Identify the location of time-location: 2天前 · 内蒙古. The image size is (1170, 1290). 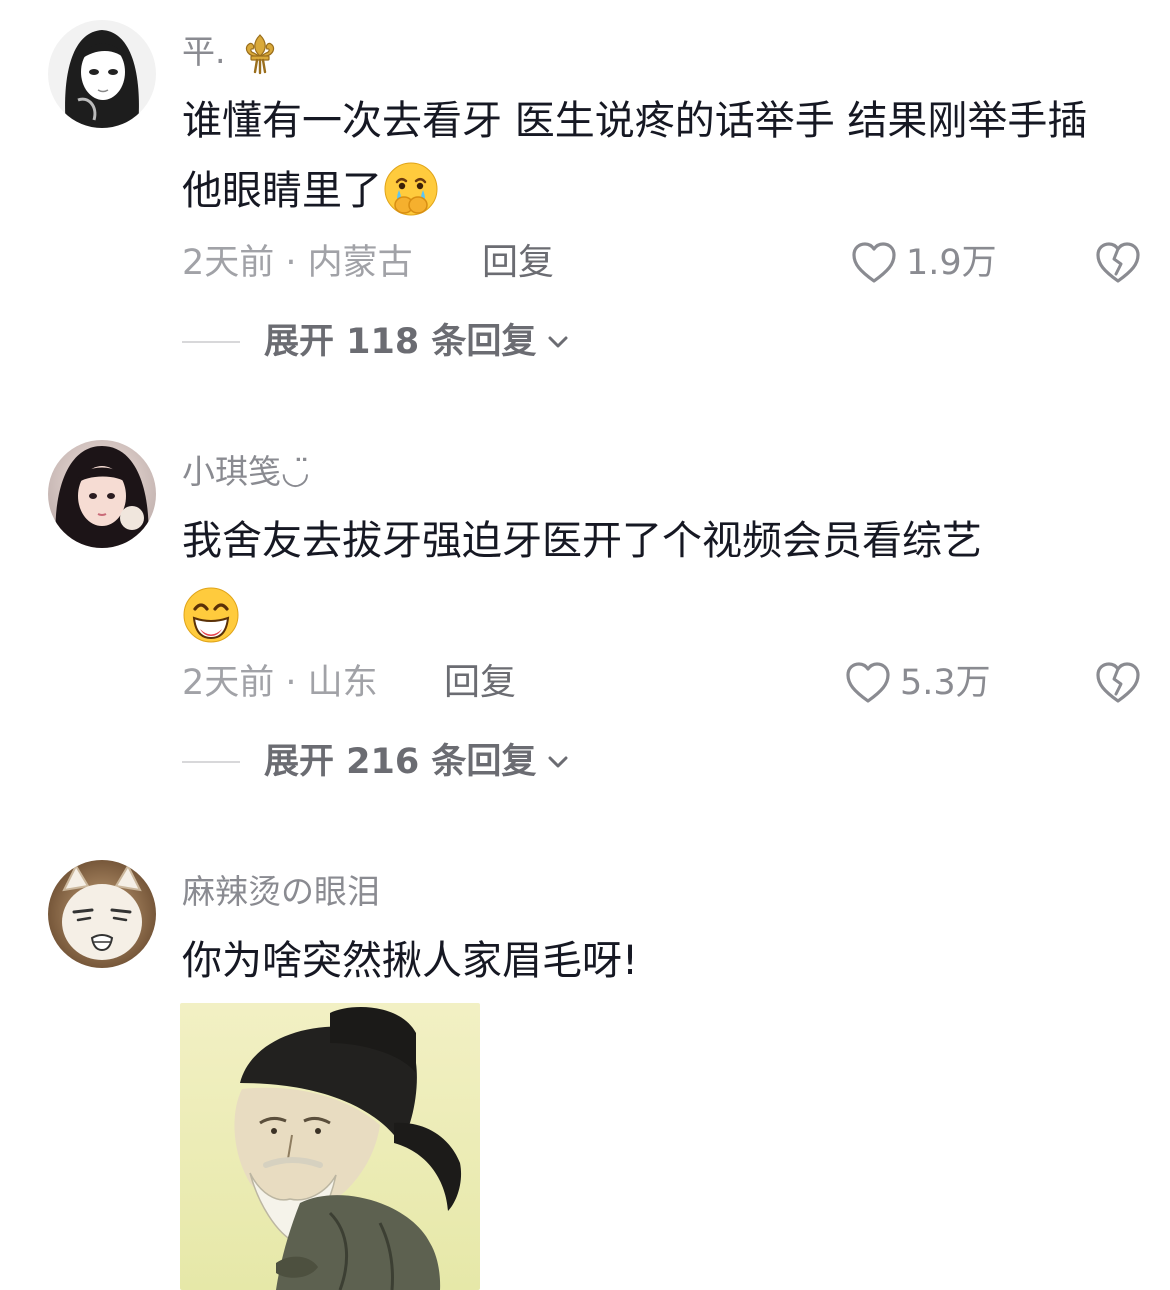
(297, 263).